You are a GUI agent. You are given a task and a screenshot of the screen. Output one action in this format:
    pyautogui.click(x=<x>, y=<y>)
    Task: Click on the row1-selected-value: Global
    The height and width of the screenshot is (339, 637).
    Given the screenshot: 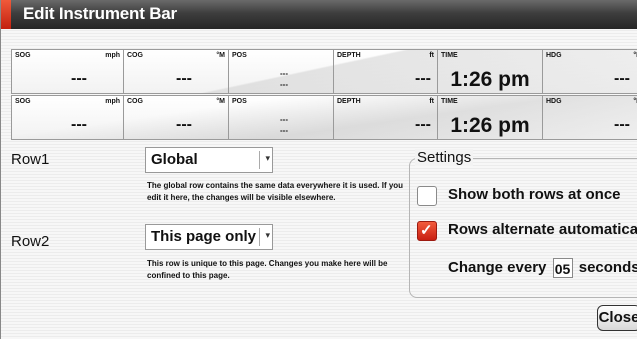 What is the action you would take?
    pyautogui.click(x=174, y=159)
    